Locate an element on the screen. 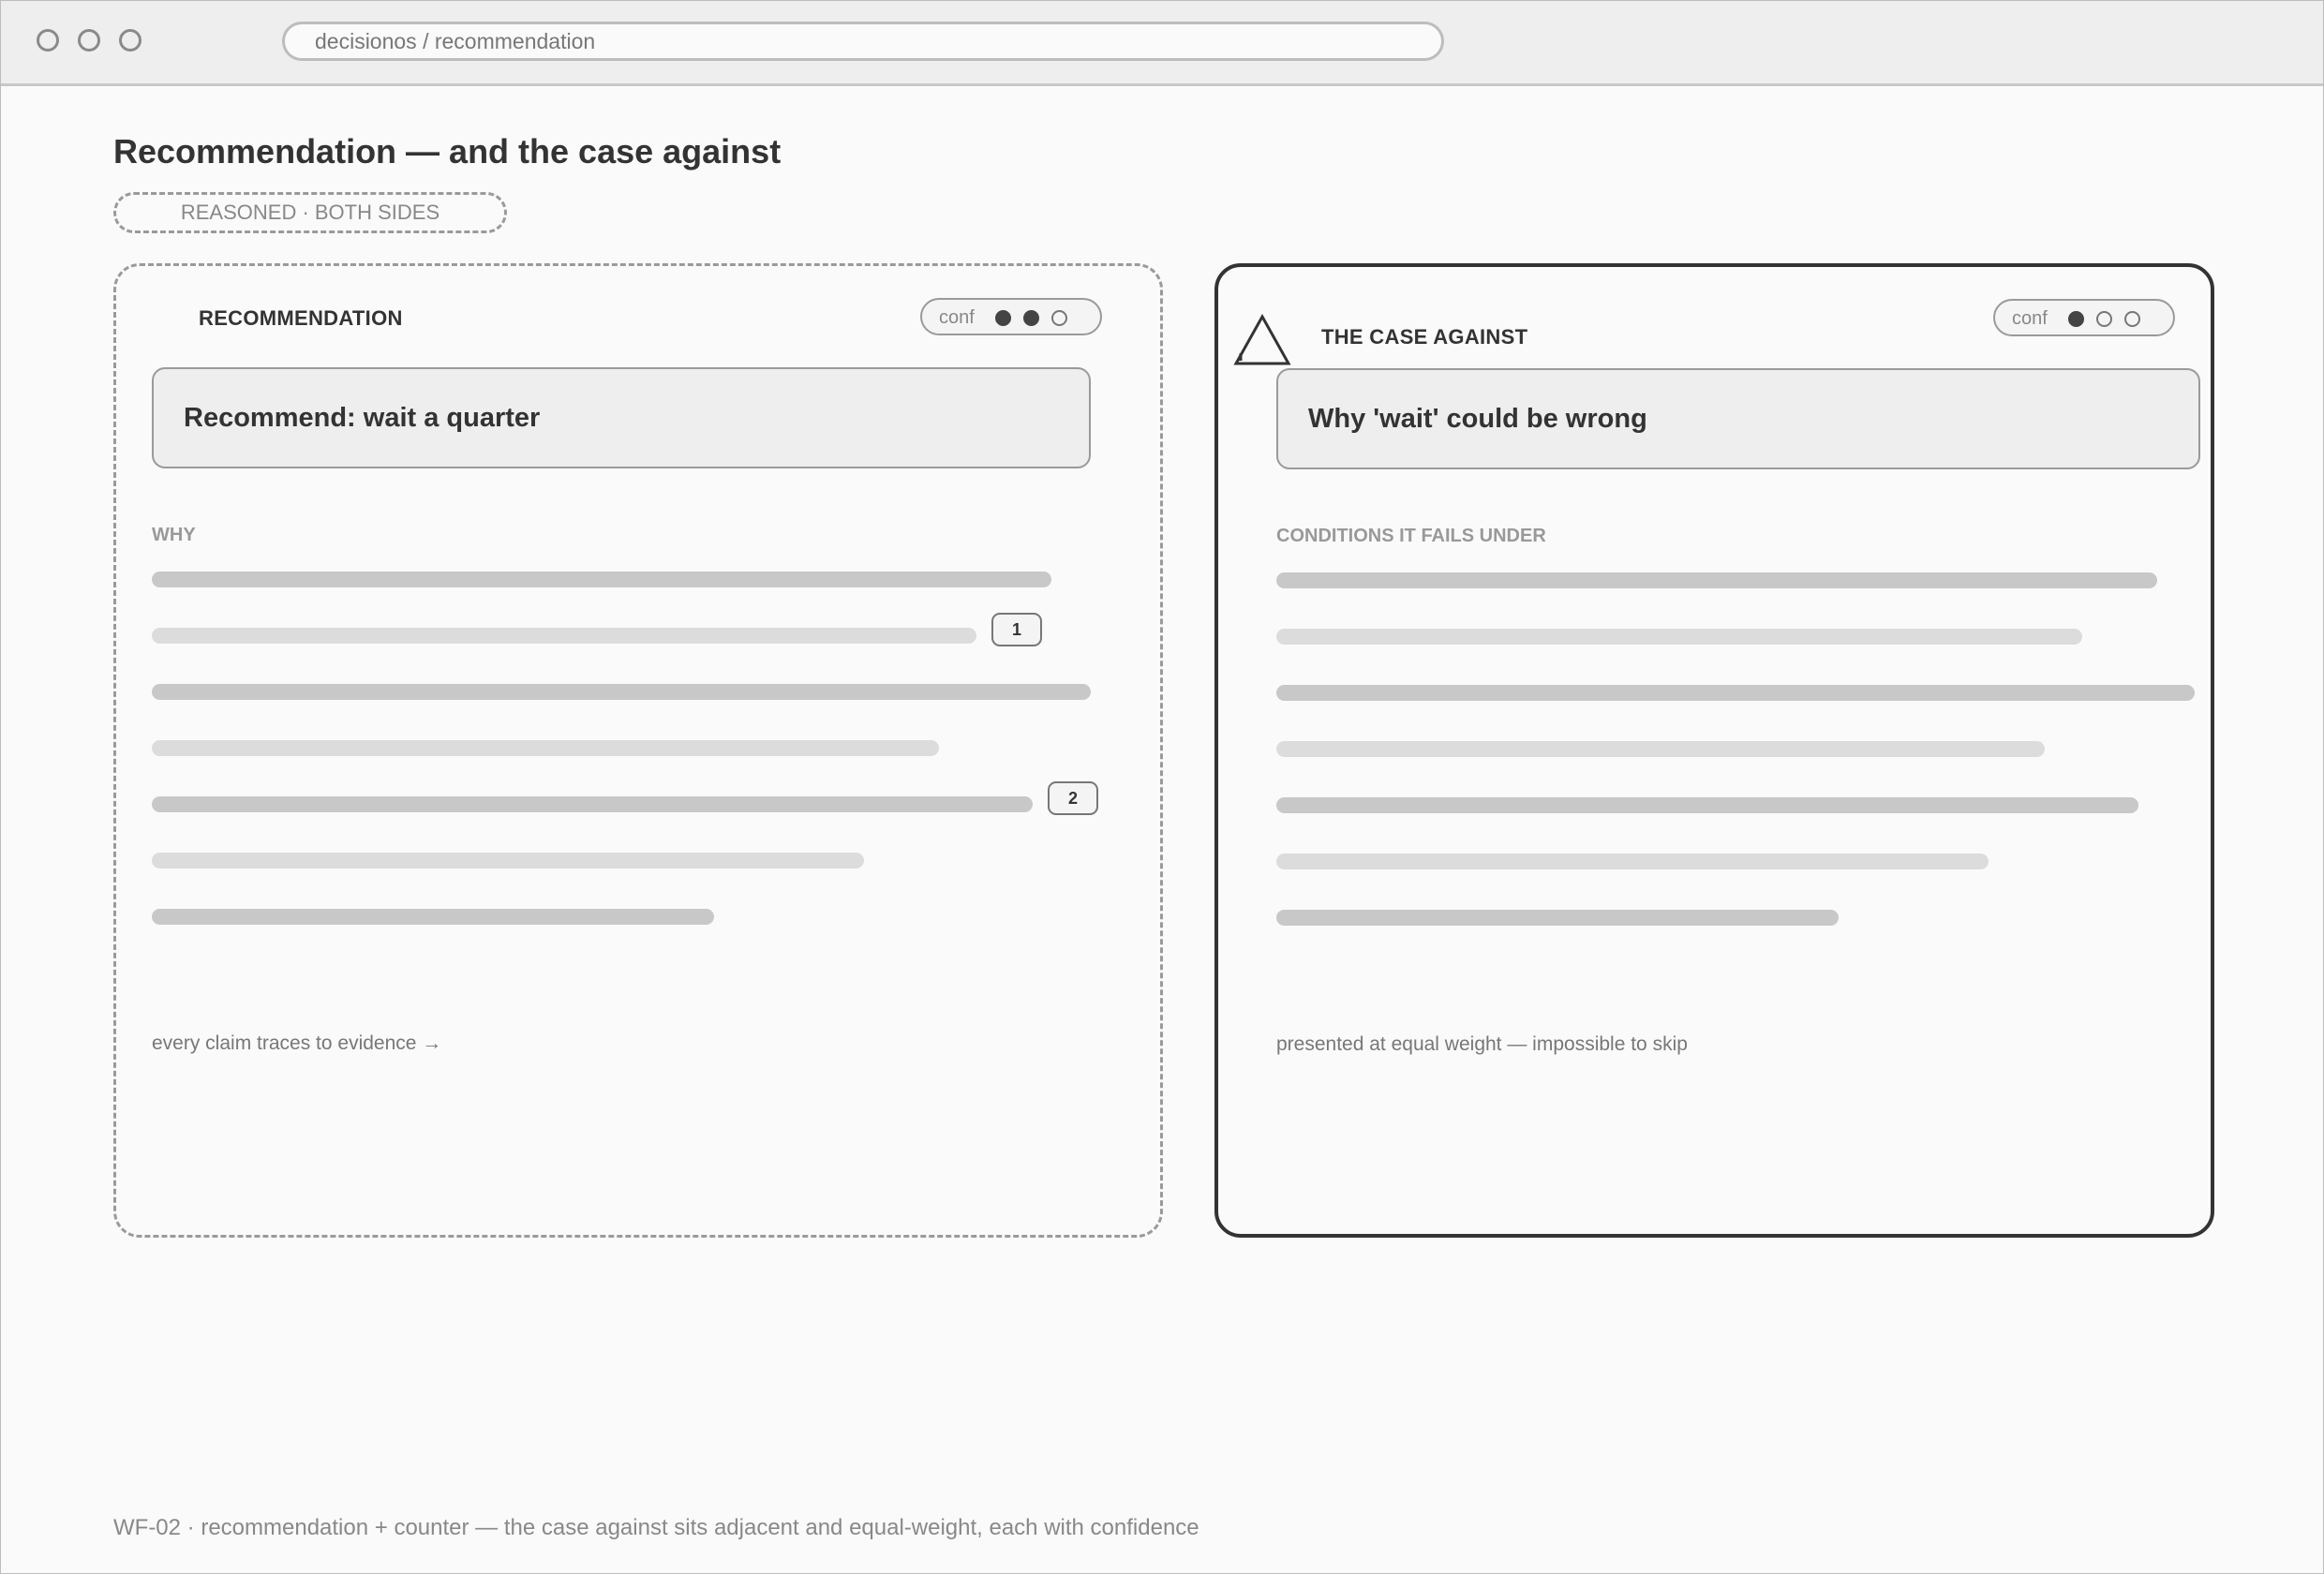  evidence-trace-link: every claim traces to evidence → is located at coordinates (297, 1043).